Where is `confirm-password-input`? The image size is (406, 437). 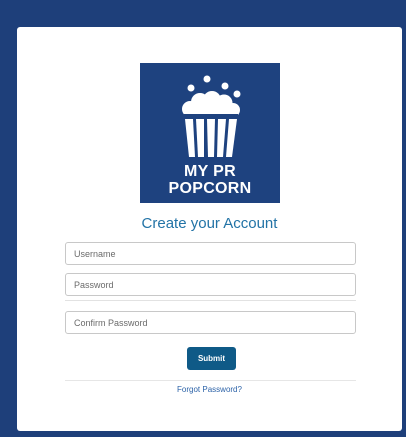
confirm-password-input is located at coordinates (210, 322).